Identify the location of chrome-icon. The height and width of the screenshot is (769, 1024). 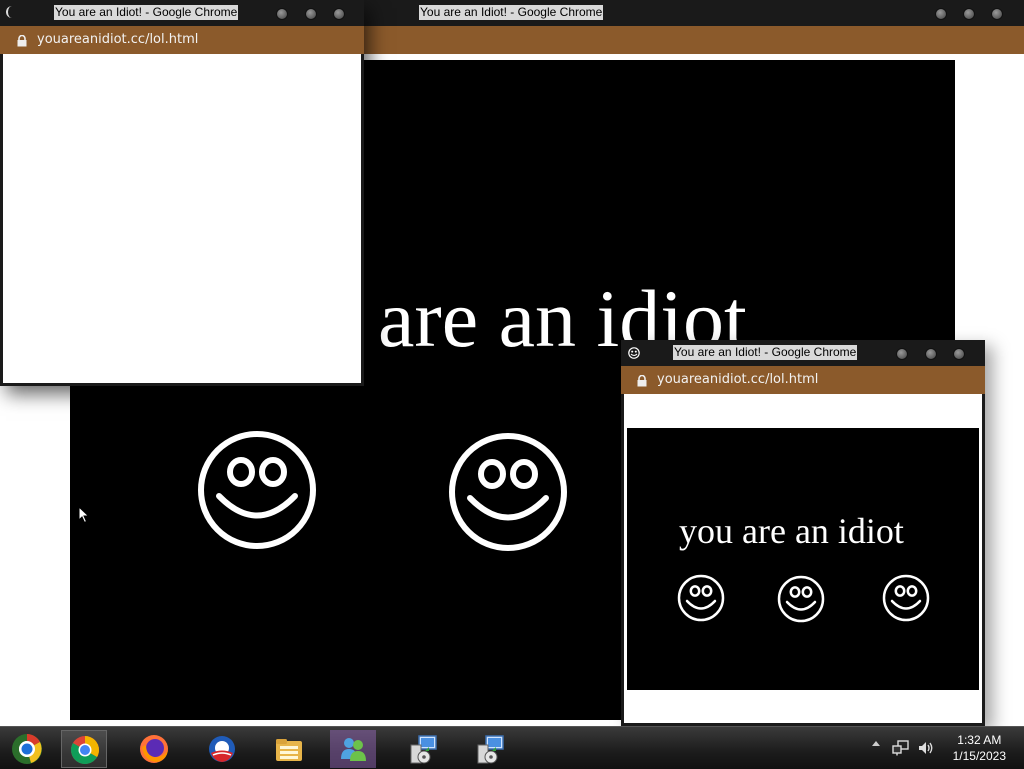
(85, 750).